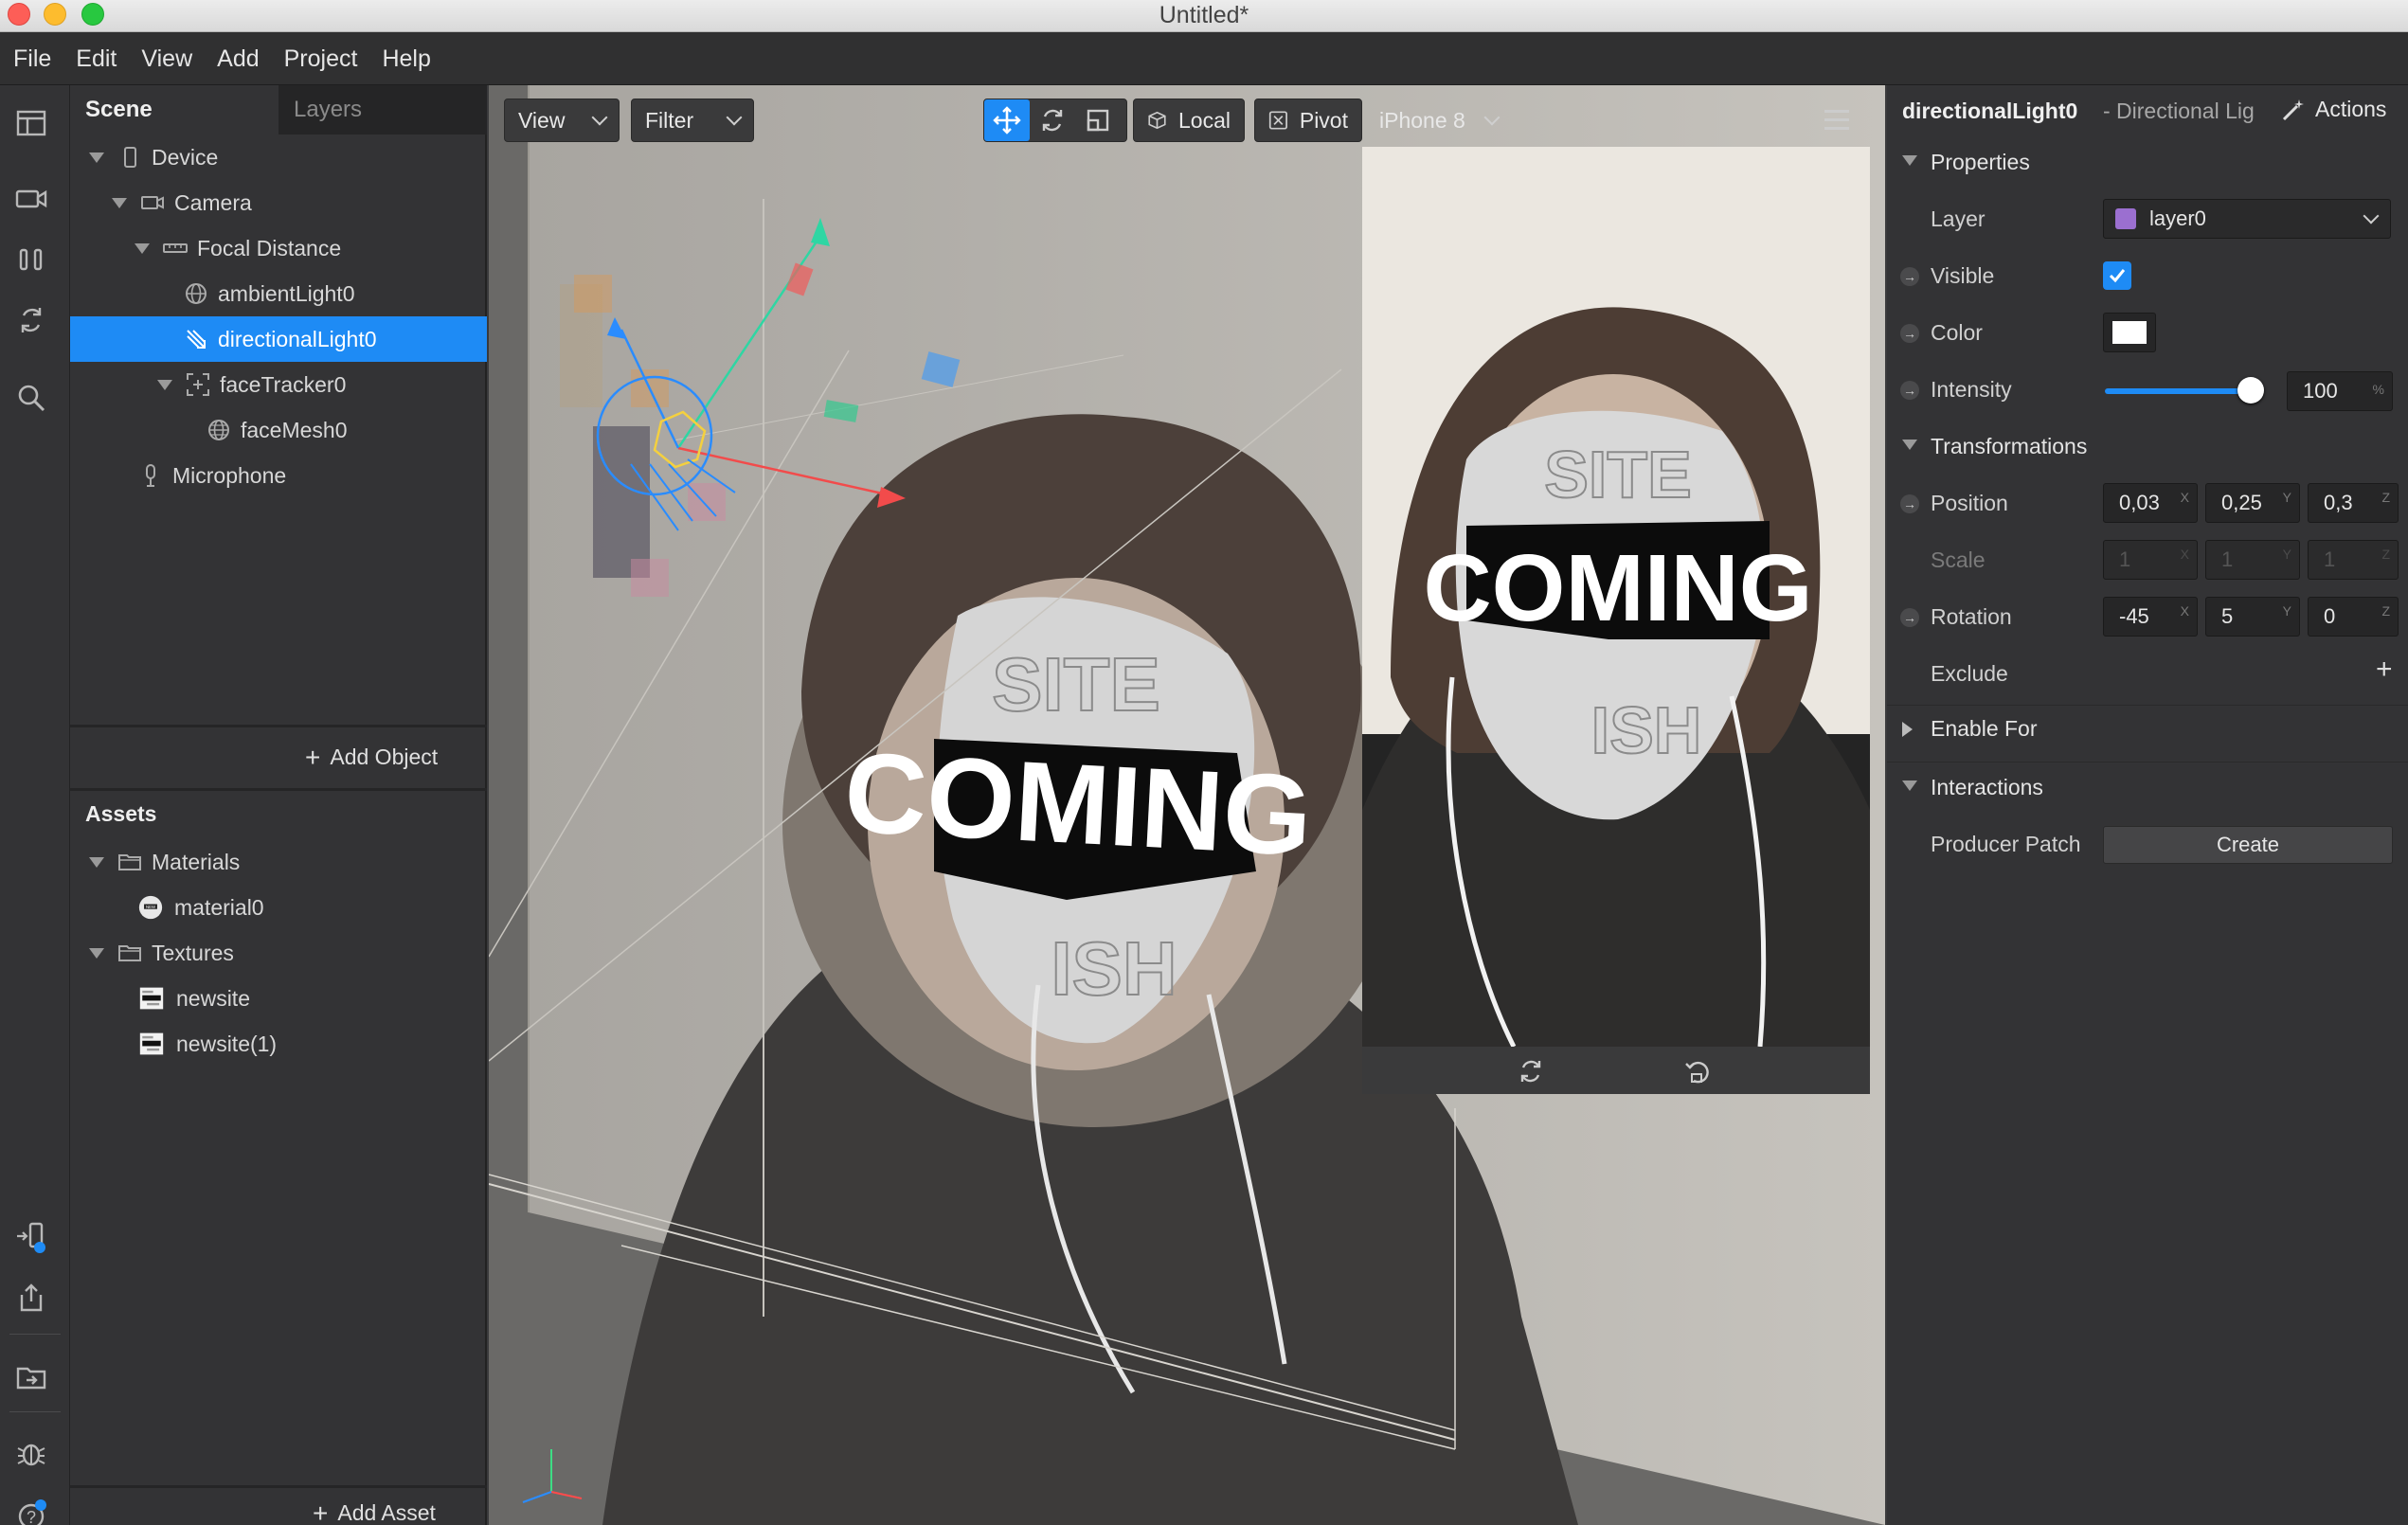 This screenshot has width=2408, height=1525. I want to click on tree-item-ambient-light: ambientLight0, so click(278, 293).